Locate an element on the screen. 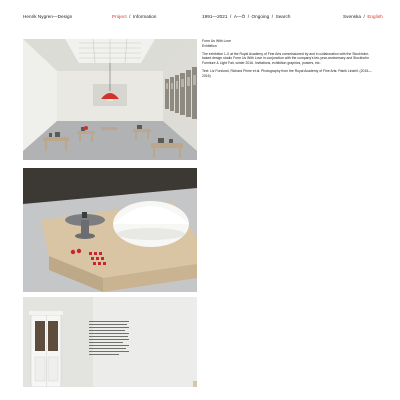 The image size is (400, 400). nav-search-link: Search is located at coordinates (283, 16).